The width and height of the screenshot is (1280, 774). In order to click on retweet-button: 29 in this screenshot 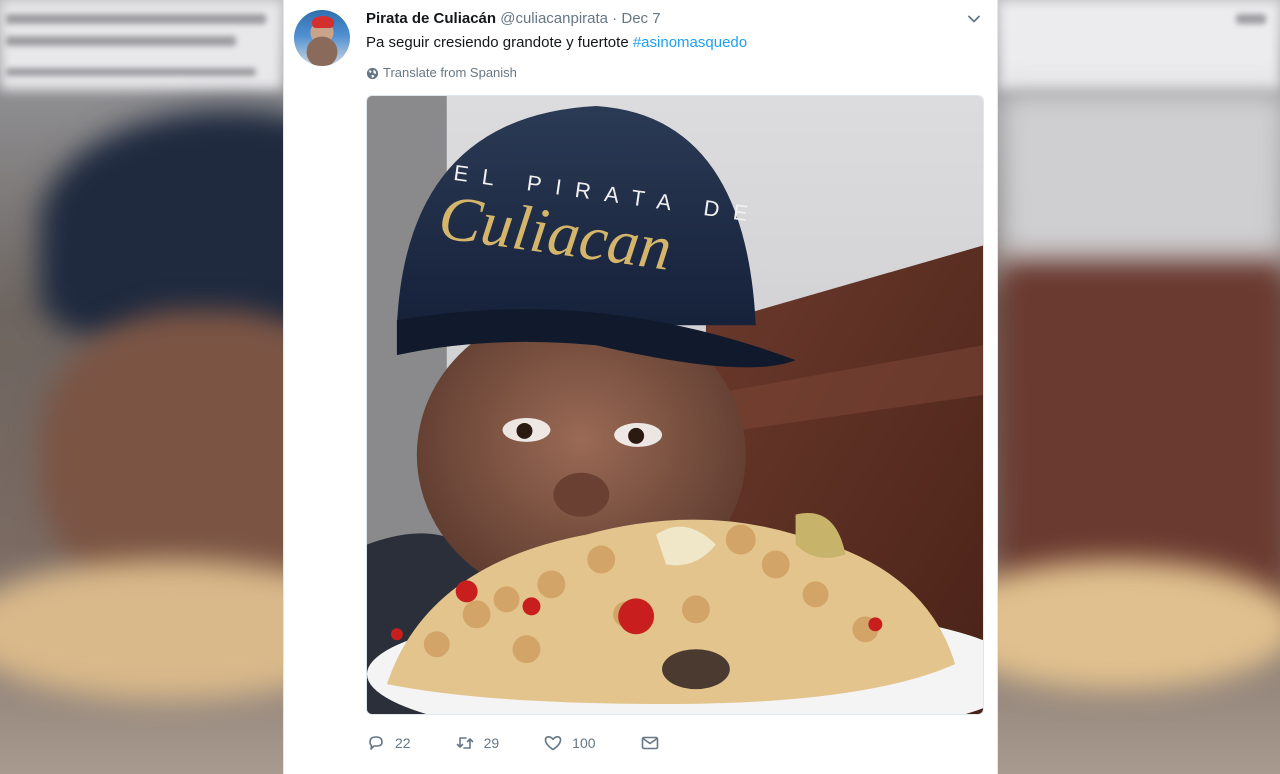, I will do `click(477, 743)`.